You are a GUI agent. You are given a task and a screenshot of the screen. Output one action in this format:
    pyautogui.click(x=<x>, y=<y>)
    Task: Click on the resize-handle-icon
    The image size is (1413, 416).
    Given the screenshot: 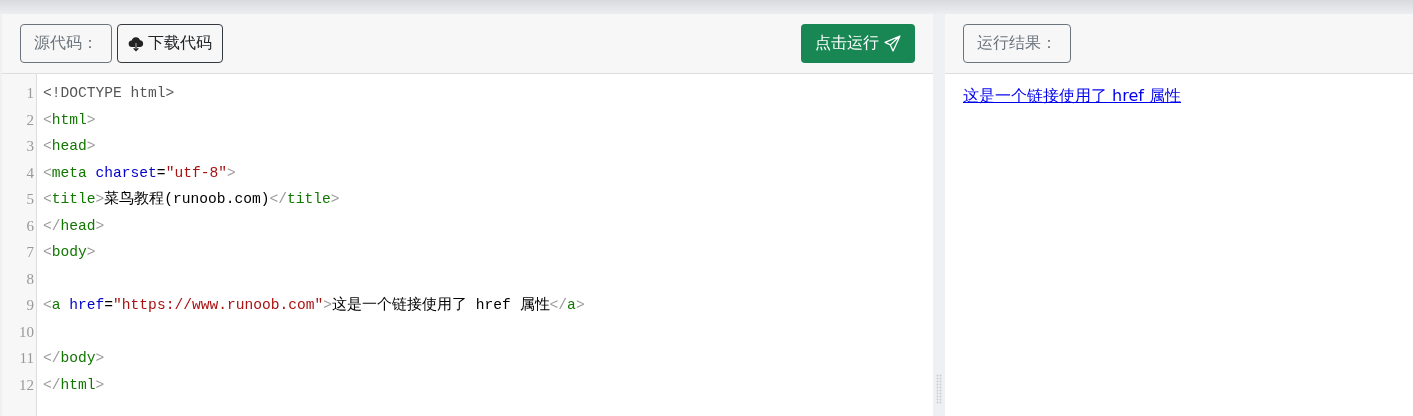 What is the action you would take?
    pyautogui.click(x=939, y=389)
    